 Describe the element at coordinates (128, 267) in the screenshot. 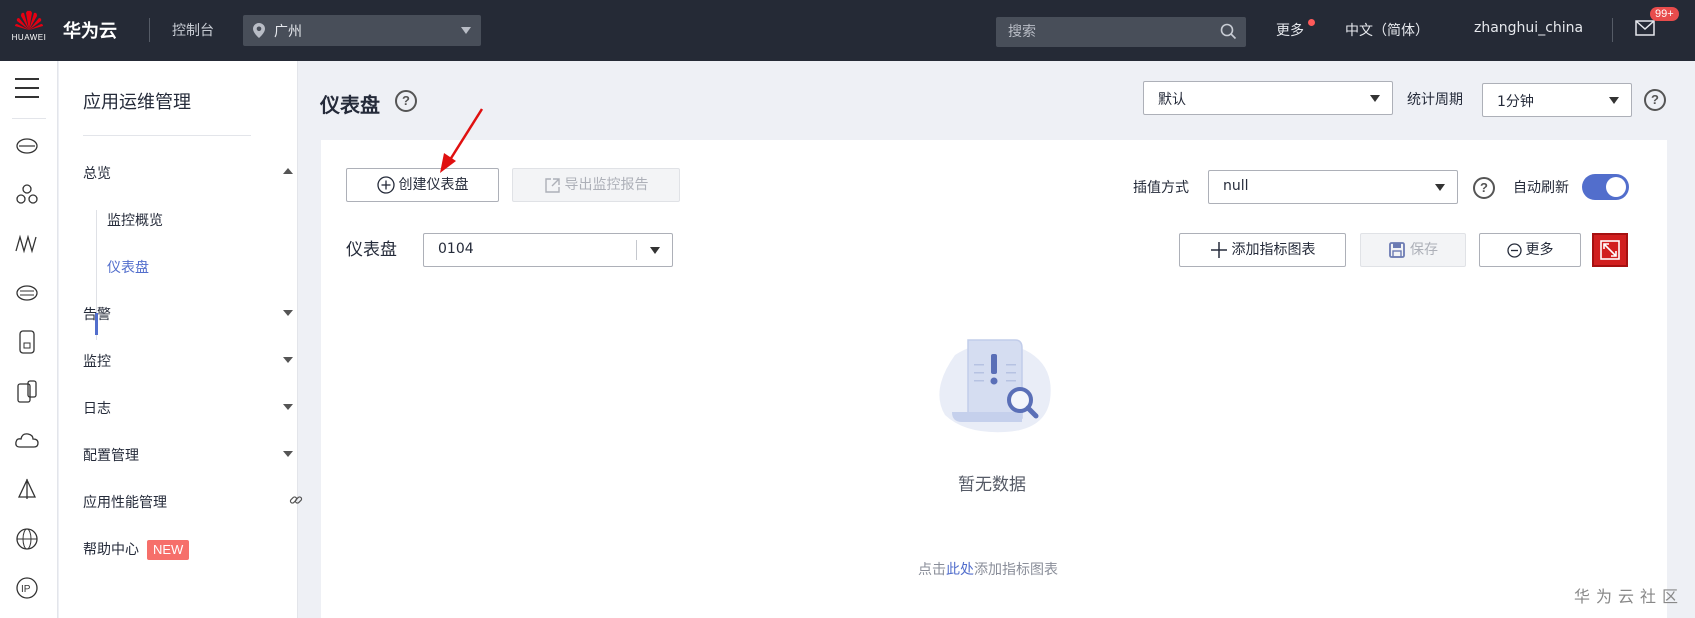

I see `sidebar-subitem-dashboard: 仪表盘` at that location.